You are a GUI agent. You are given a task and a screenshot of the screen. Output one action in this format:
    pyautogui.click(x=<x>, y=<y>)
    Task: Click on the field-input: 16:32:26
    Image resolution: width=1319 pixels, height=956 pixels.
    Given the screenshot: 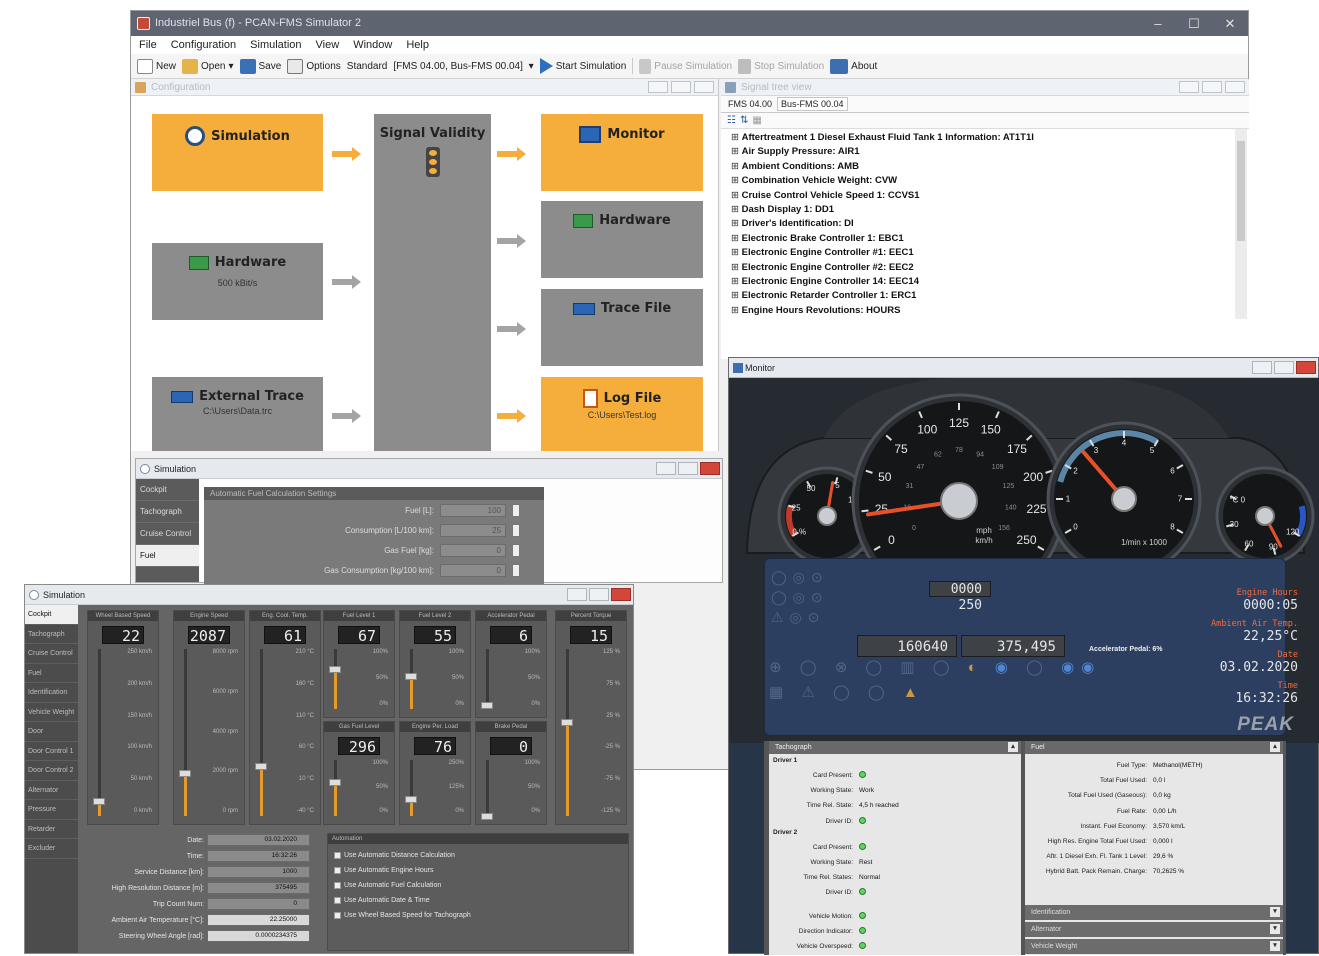 What is the action you would take?
    pyautogui.click(x=258, y=856)
    